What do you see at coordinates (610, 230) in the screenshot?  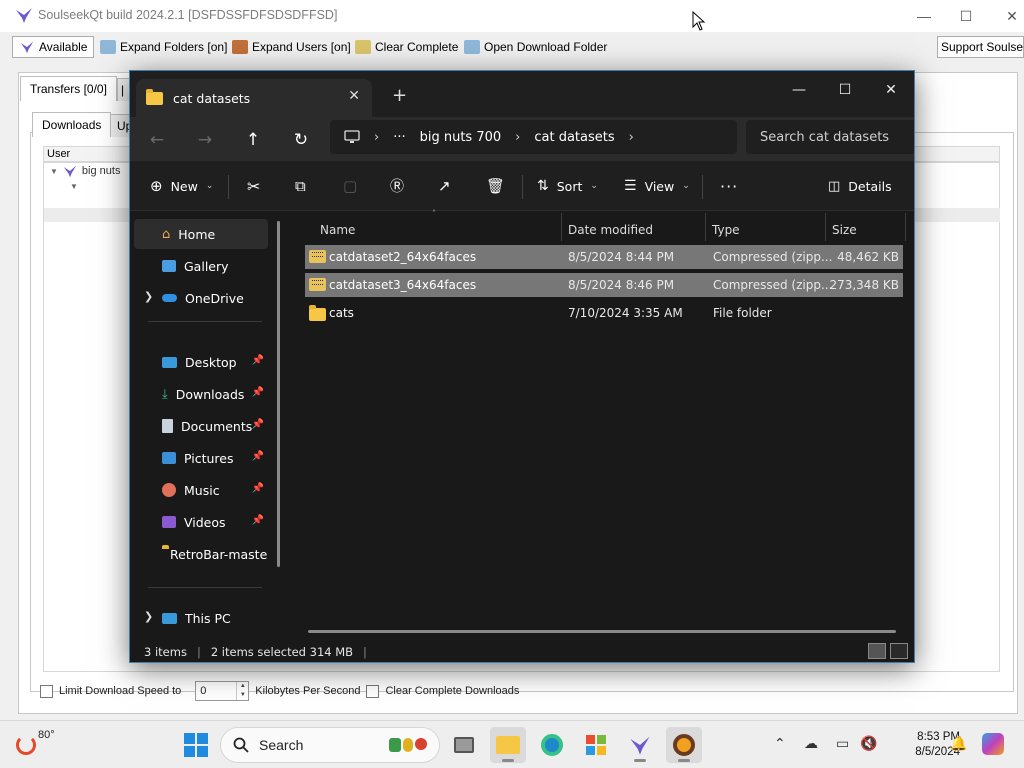 I see `column-header-date: Date modified` at bounding box center [610, 230].